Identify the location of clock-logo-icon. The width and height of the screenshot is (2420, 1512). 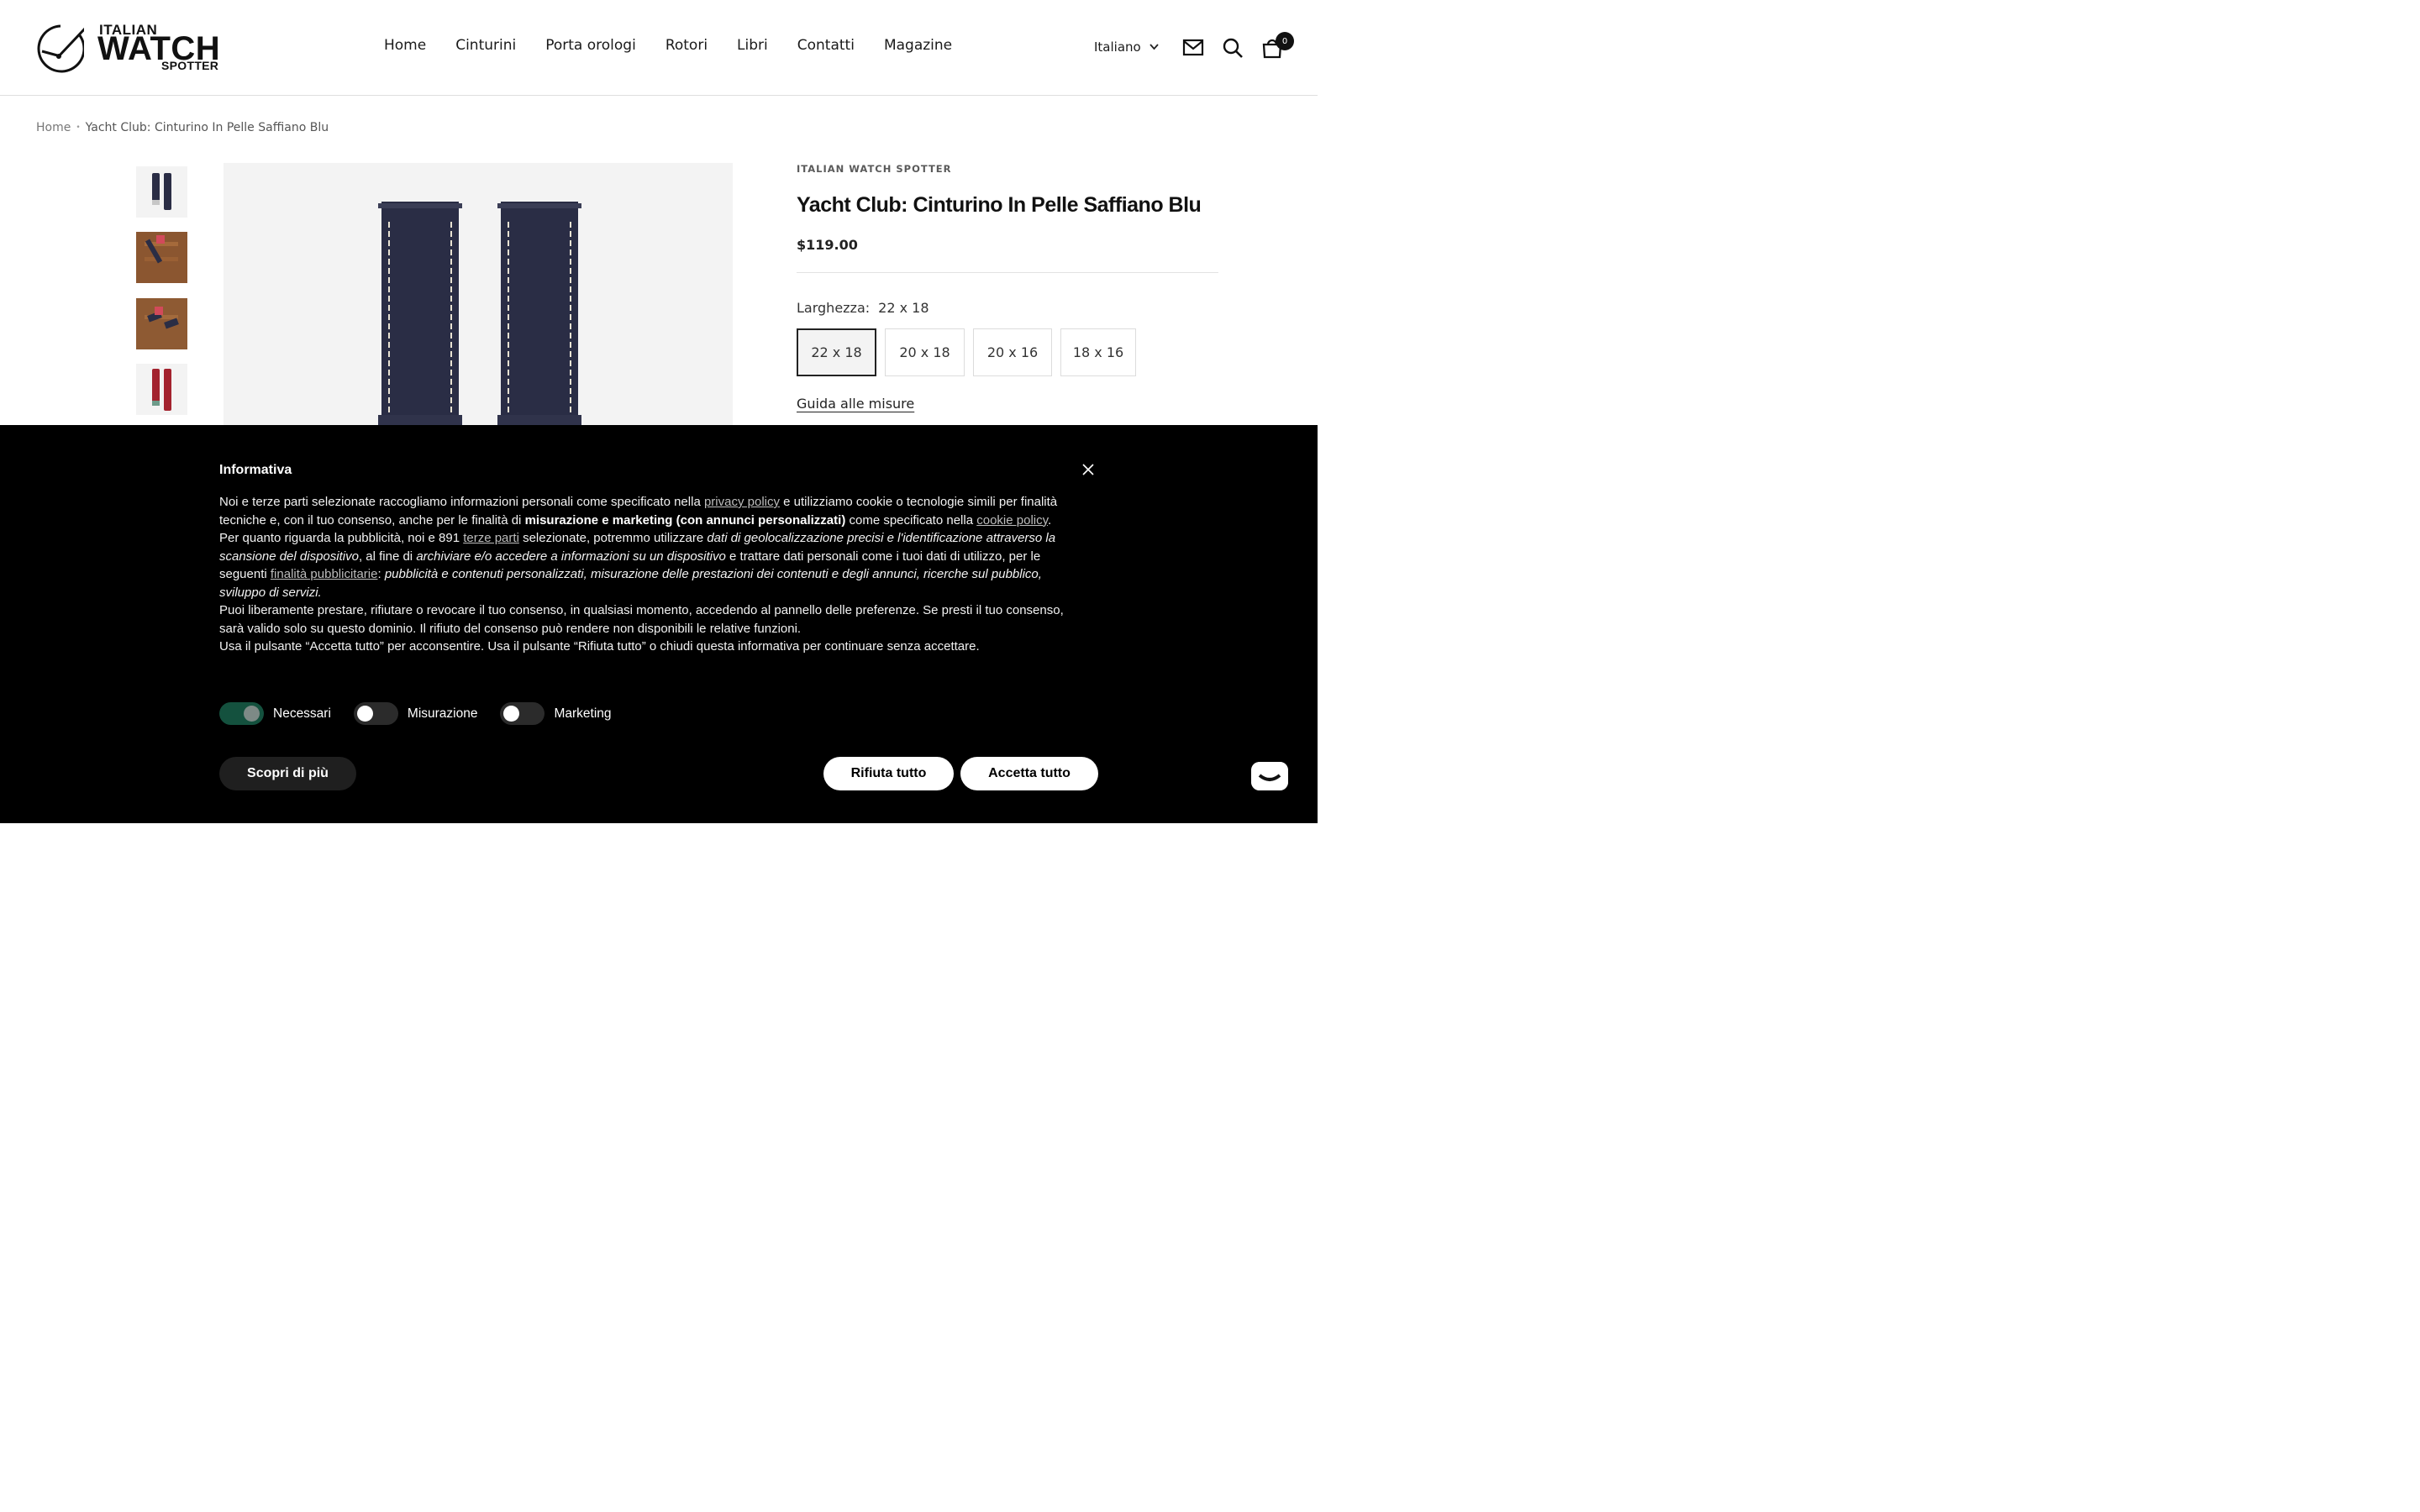
(60, 48).